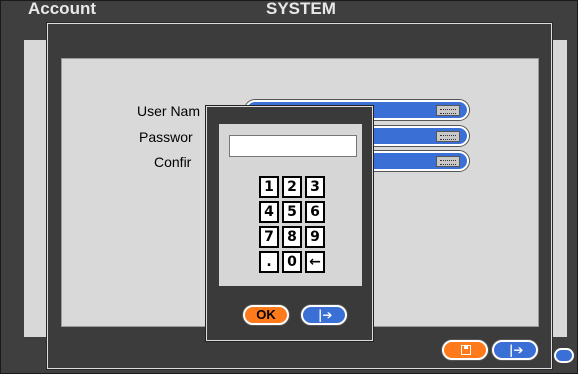  I want to click on keypad-exit-button: |➔, so click(324, 315).